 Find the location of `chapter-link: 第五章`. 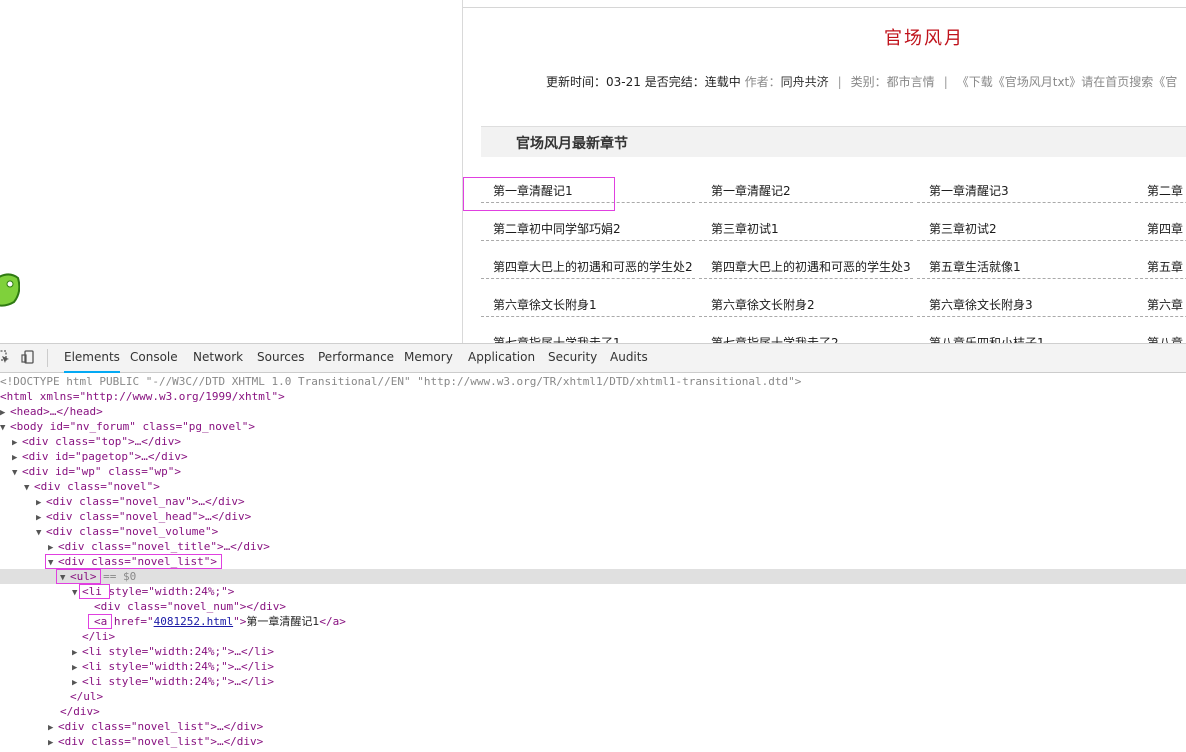

chapter-link: 第五章 is located at coordinates (1160, 266).